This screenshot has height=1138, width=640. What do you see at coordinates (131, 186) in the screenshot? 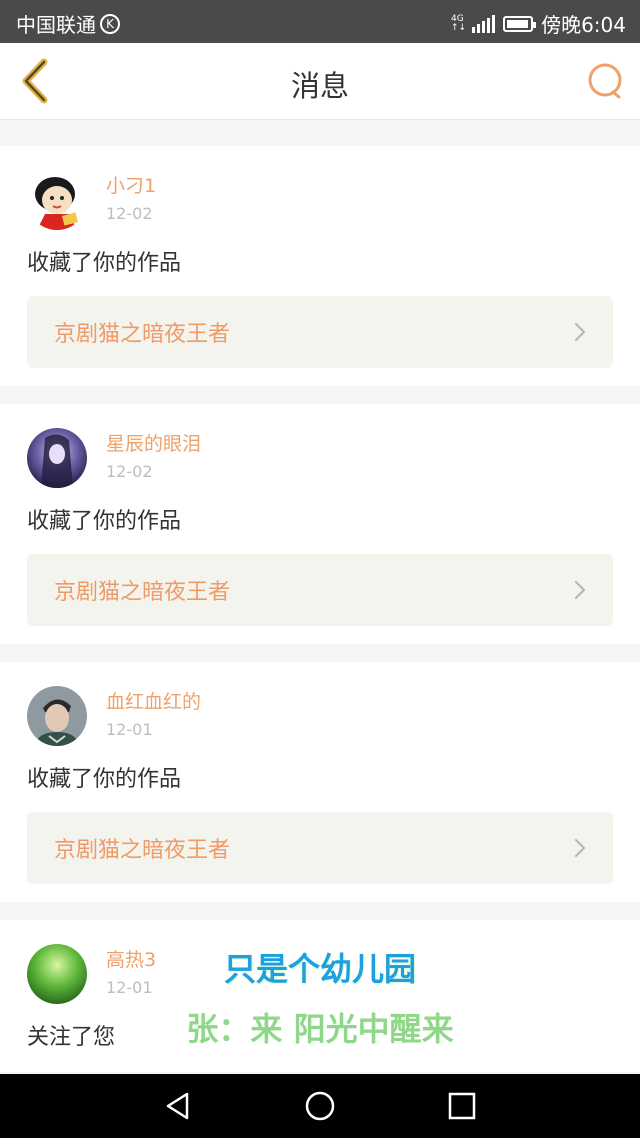
I see `username: 小刁1` at bounding box center [131, 186].